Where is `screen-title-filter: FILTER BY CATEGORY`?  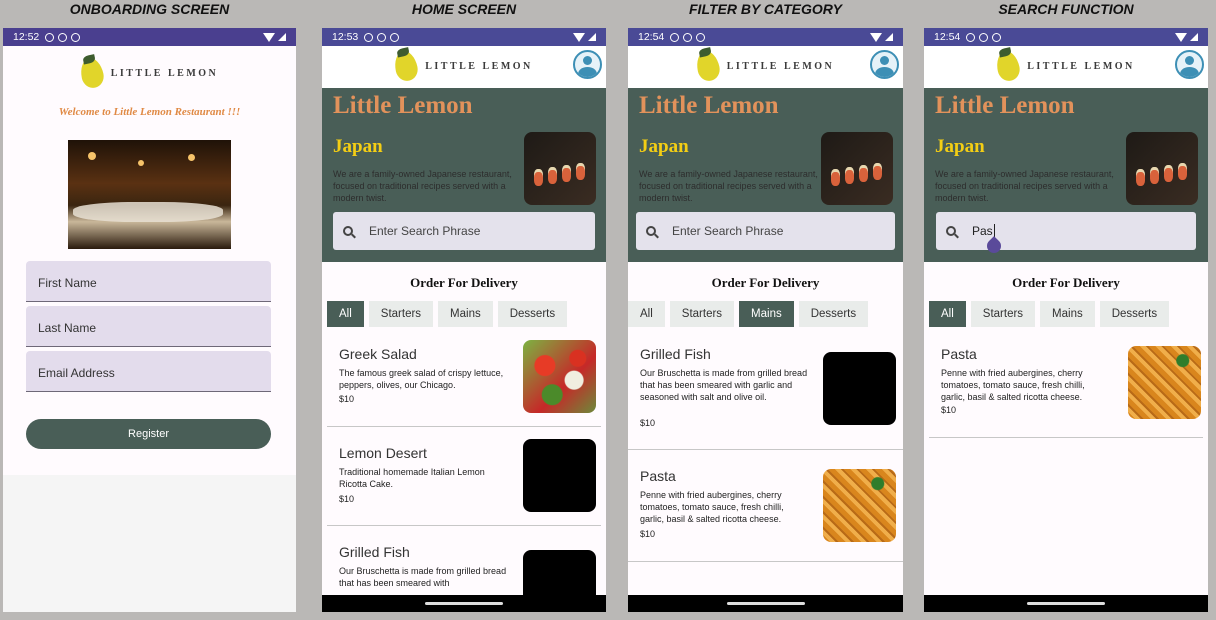
screen-title-filter: FILTER BY CATEGORY is located at coordinates (765, 9).